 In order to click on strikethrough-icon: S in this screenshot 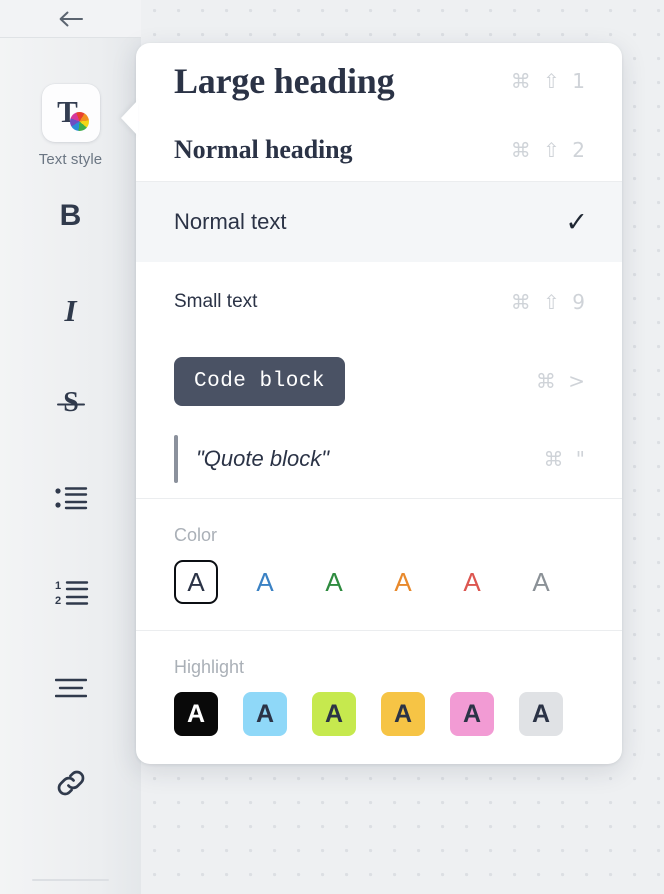, I will do `click(71, 405)`.